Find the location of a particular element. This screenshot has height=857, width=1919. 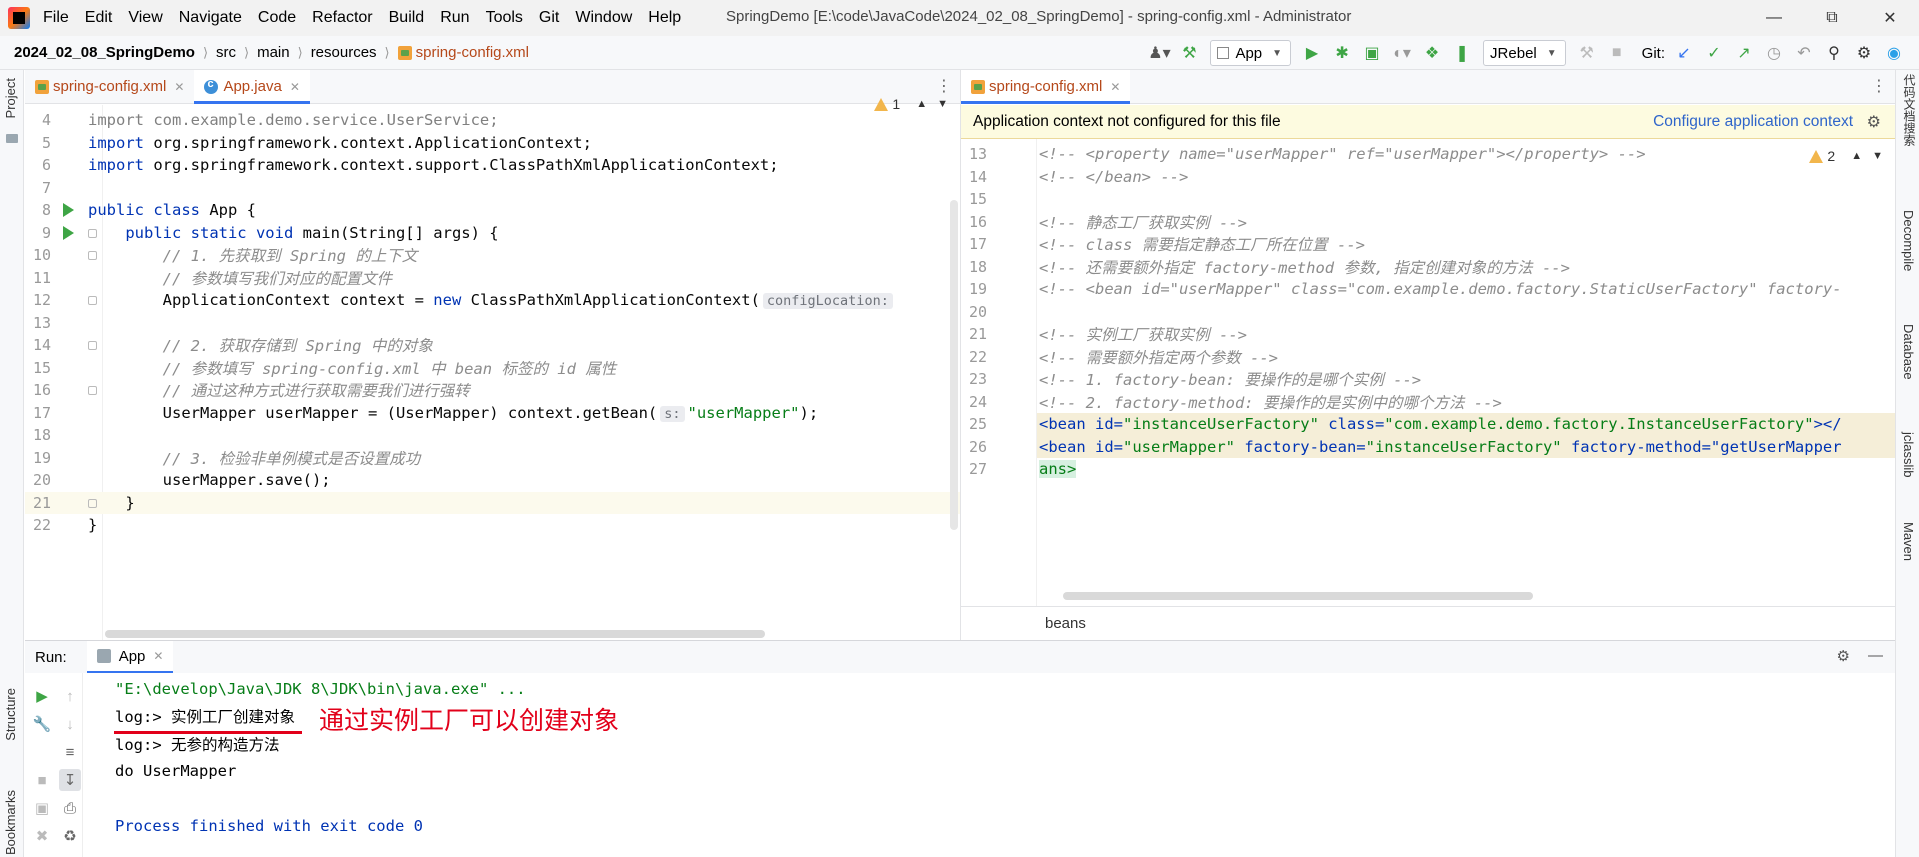

build-hammer-icon: ⚒ is located at coordinates (1189, 53).